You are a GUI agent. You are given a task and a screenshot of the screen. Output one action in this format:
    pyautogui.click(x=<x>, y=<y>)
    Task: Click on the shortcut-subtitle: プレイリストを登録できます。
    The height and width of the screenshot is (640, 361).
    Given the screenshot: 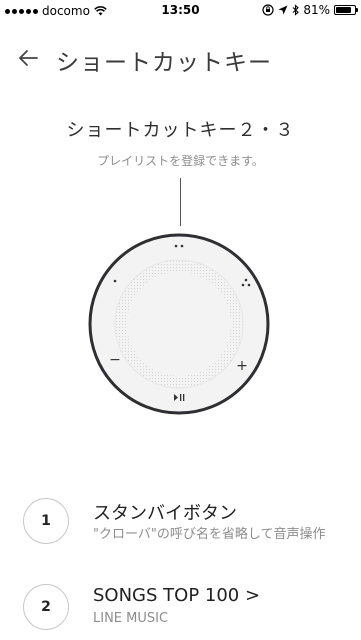 What is the action you would take?
    pyautogui.click(x=180, y=161)
    